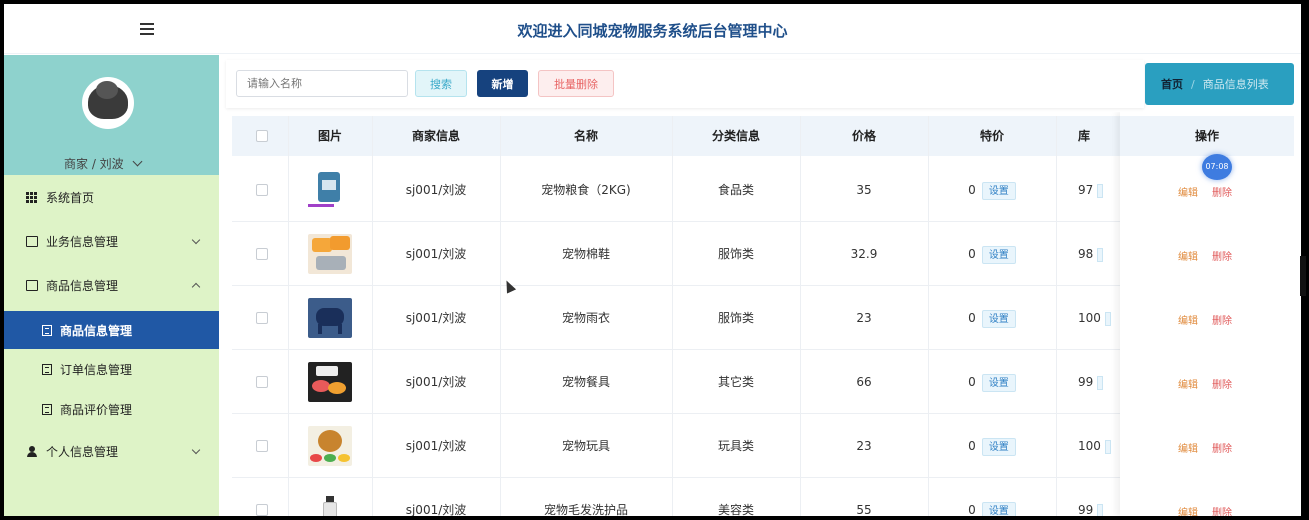 This screenshot has height=520, width=1309. Describe the element at coordinates (735, 509) in the screenshot. I see `category-cell: 美容类` at that location.